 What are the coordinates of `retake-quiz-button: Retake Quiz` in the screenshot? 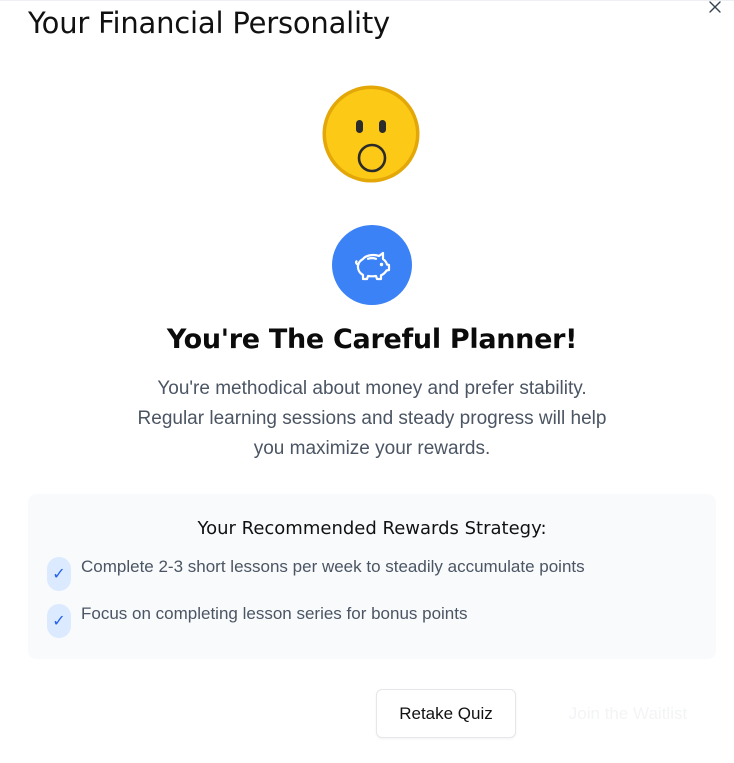 It's located at (446, 713).